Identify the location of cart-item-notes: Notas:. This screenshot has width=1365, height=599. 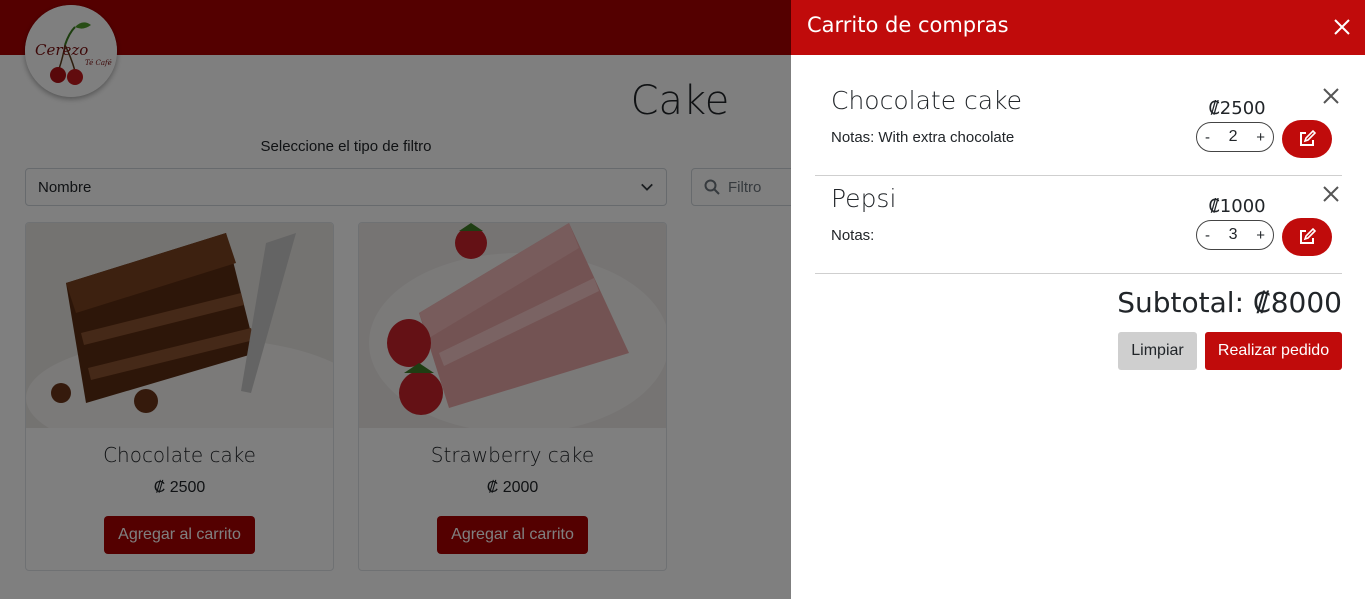
(854, 235).